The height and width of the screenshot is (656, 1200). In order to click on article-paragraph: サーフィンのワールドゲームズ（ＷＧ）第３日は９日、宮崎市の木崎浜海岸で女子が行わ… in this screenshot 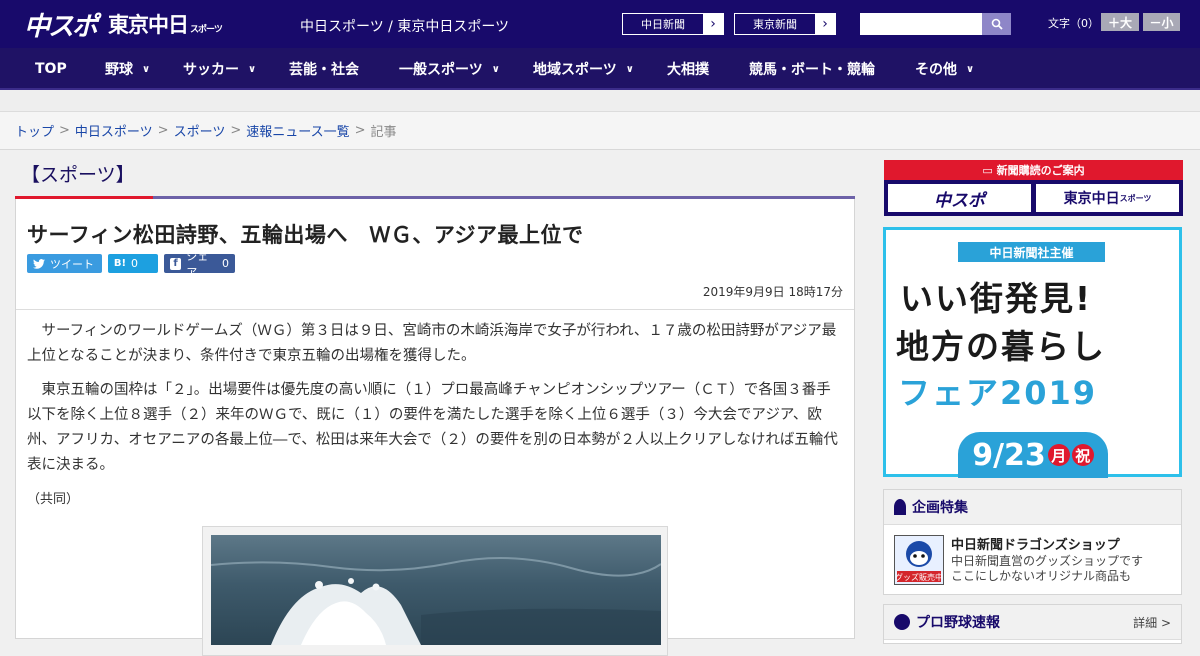, I will do `click(432, 343)`.